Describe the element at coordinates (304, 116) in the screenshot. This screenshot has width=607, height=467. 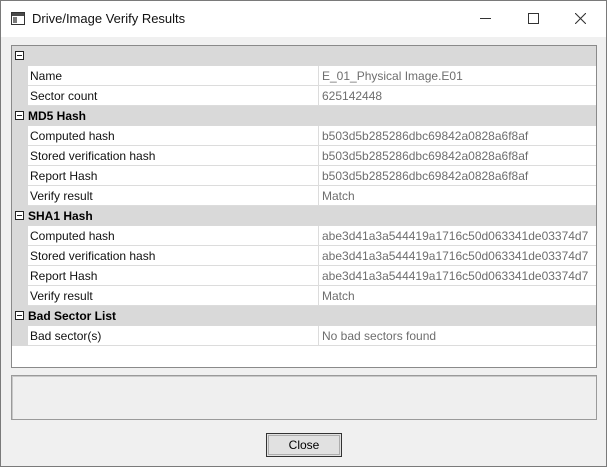
I see `section-header-md5: MD5 Hash` at that location.